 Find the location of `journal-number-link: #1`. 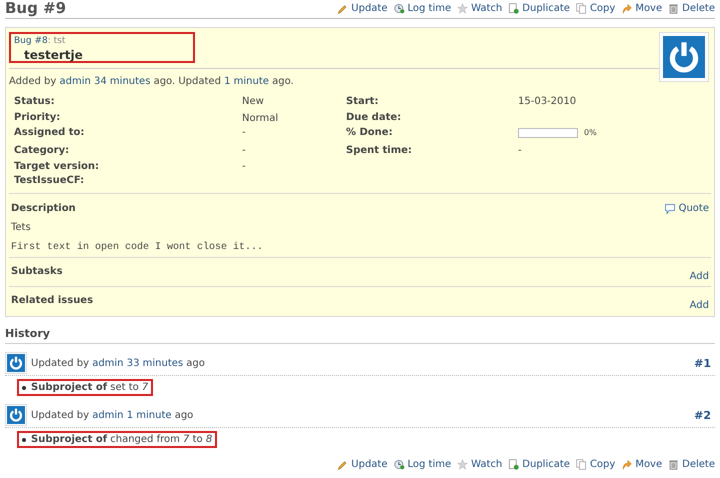

journal-number-link: #1 is located at coordinates (704, 363).